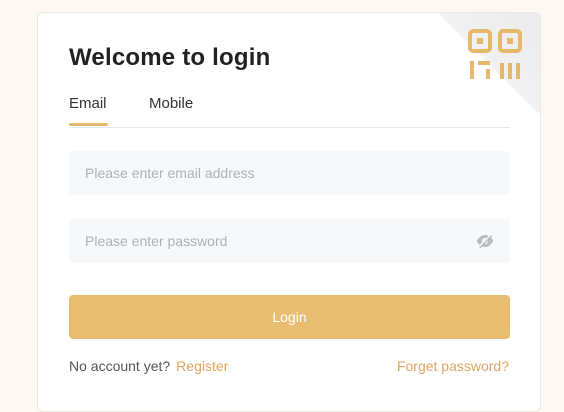  What do you see at coordinates (289, 317) in the screenshot?
I see `login-button: Login` at bounding box center [289, 317].